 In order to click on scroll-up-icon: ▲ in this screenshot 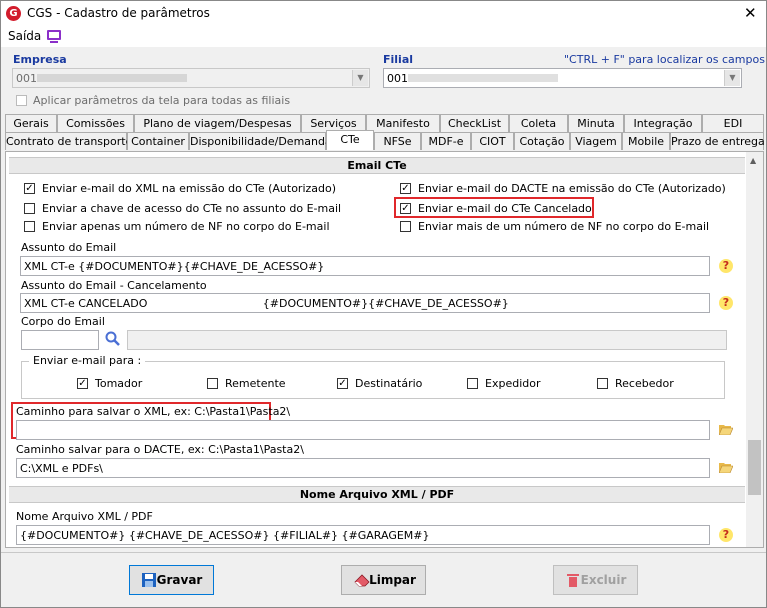, I will do `click(753, 160)`.